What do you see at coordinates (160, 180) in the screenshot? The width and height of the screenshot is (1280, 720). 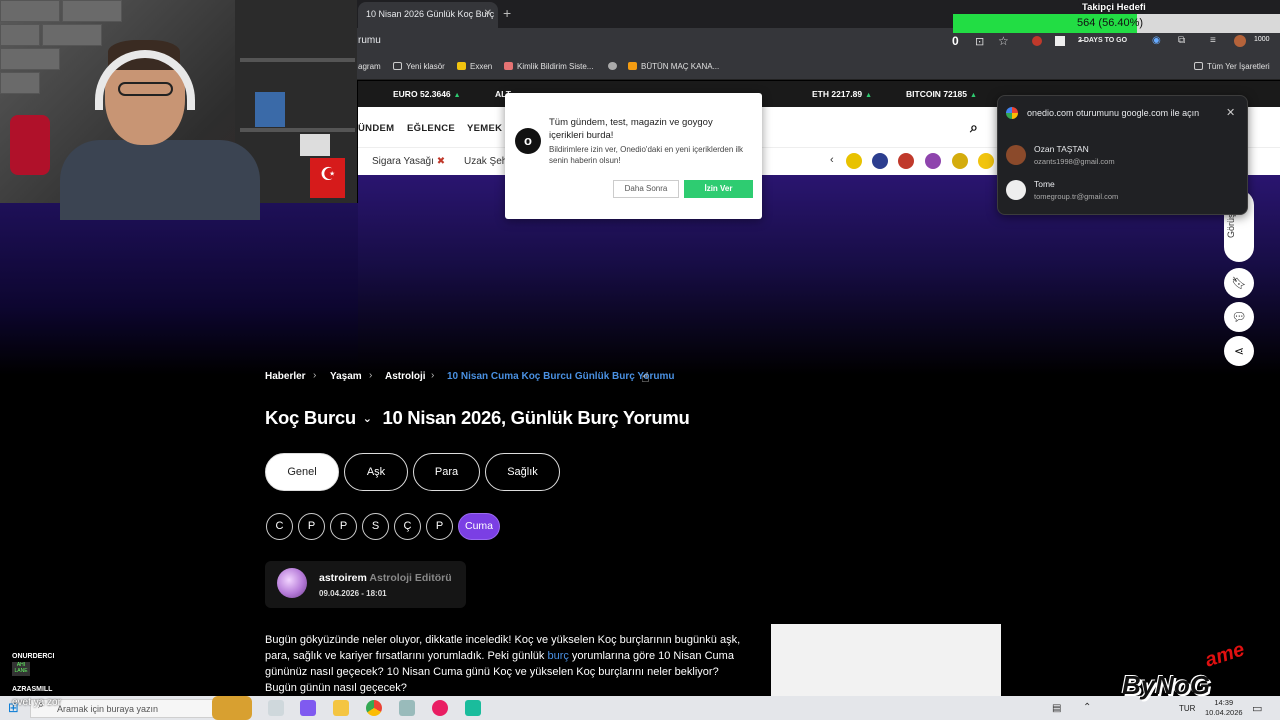 I see `webcam-person` at bounding box center [160, 180].